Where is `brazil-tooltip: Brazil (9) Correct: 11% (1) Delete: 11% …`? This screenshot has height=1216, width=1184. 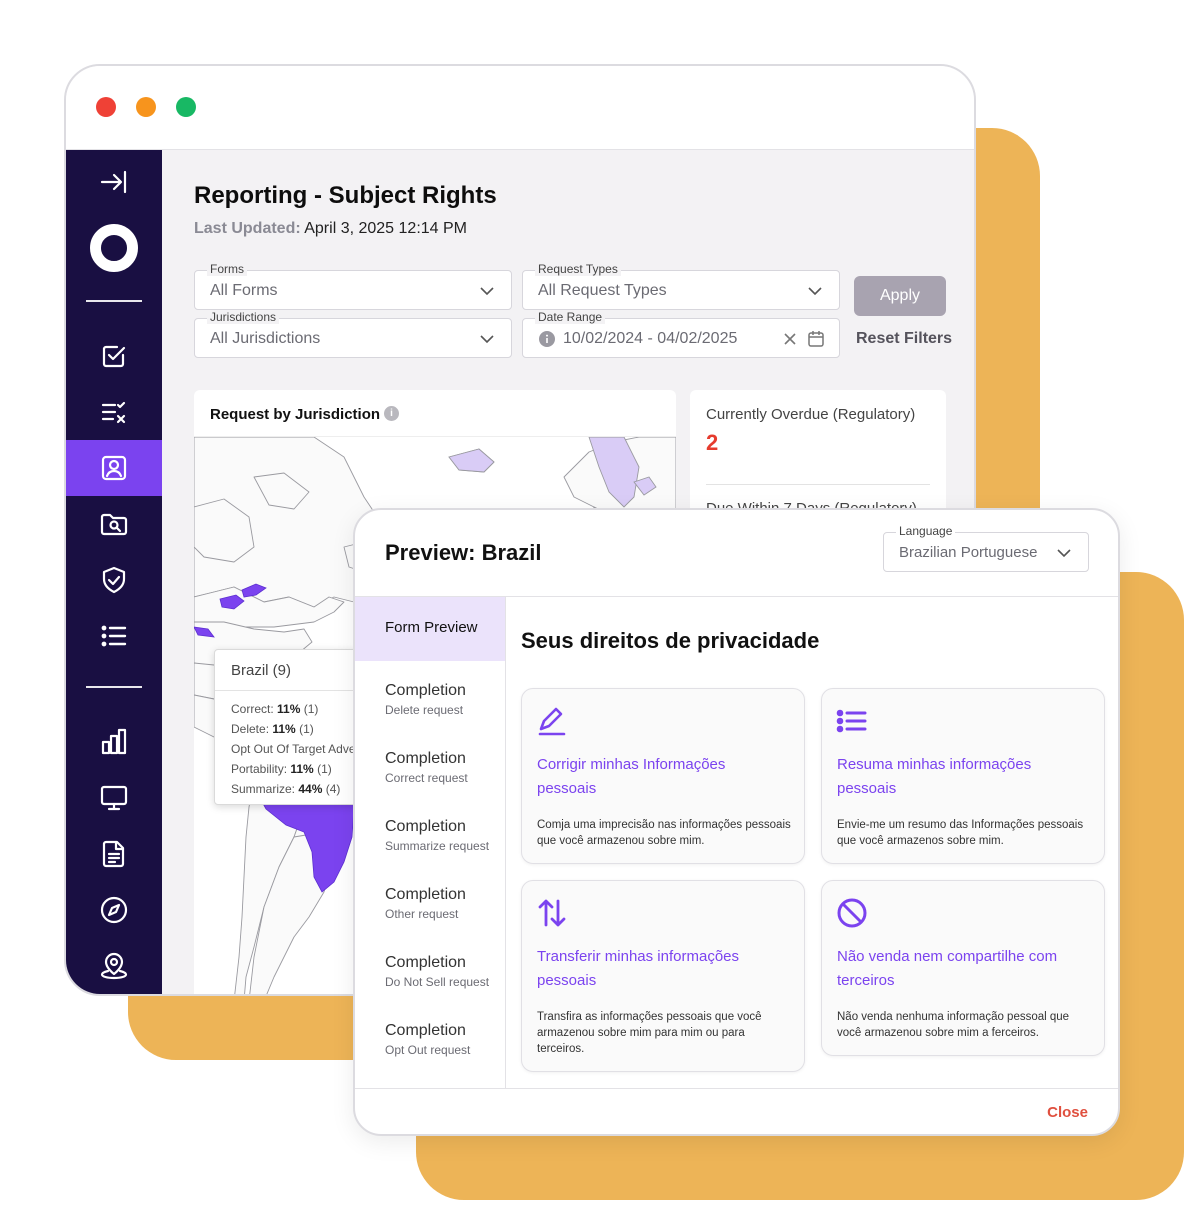 brazil-tooltip: Brazil (9) Correct: 11% (1) Delete: 11% … is located at coordinates (294, 727).